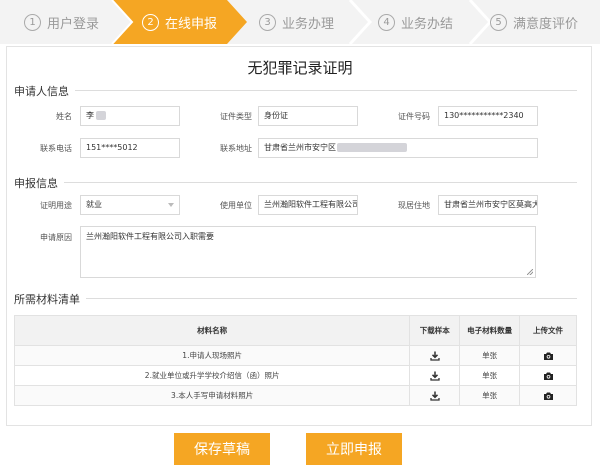 This screenshot has width=600, height=466. Describe the element at coordinates (150, 236) in the screenshot. I see `reason-value: 兰州瀚阳软件工程有限公司入职需要` at that location.